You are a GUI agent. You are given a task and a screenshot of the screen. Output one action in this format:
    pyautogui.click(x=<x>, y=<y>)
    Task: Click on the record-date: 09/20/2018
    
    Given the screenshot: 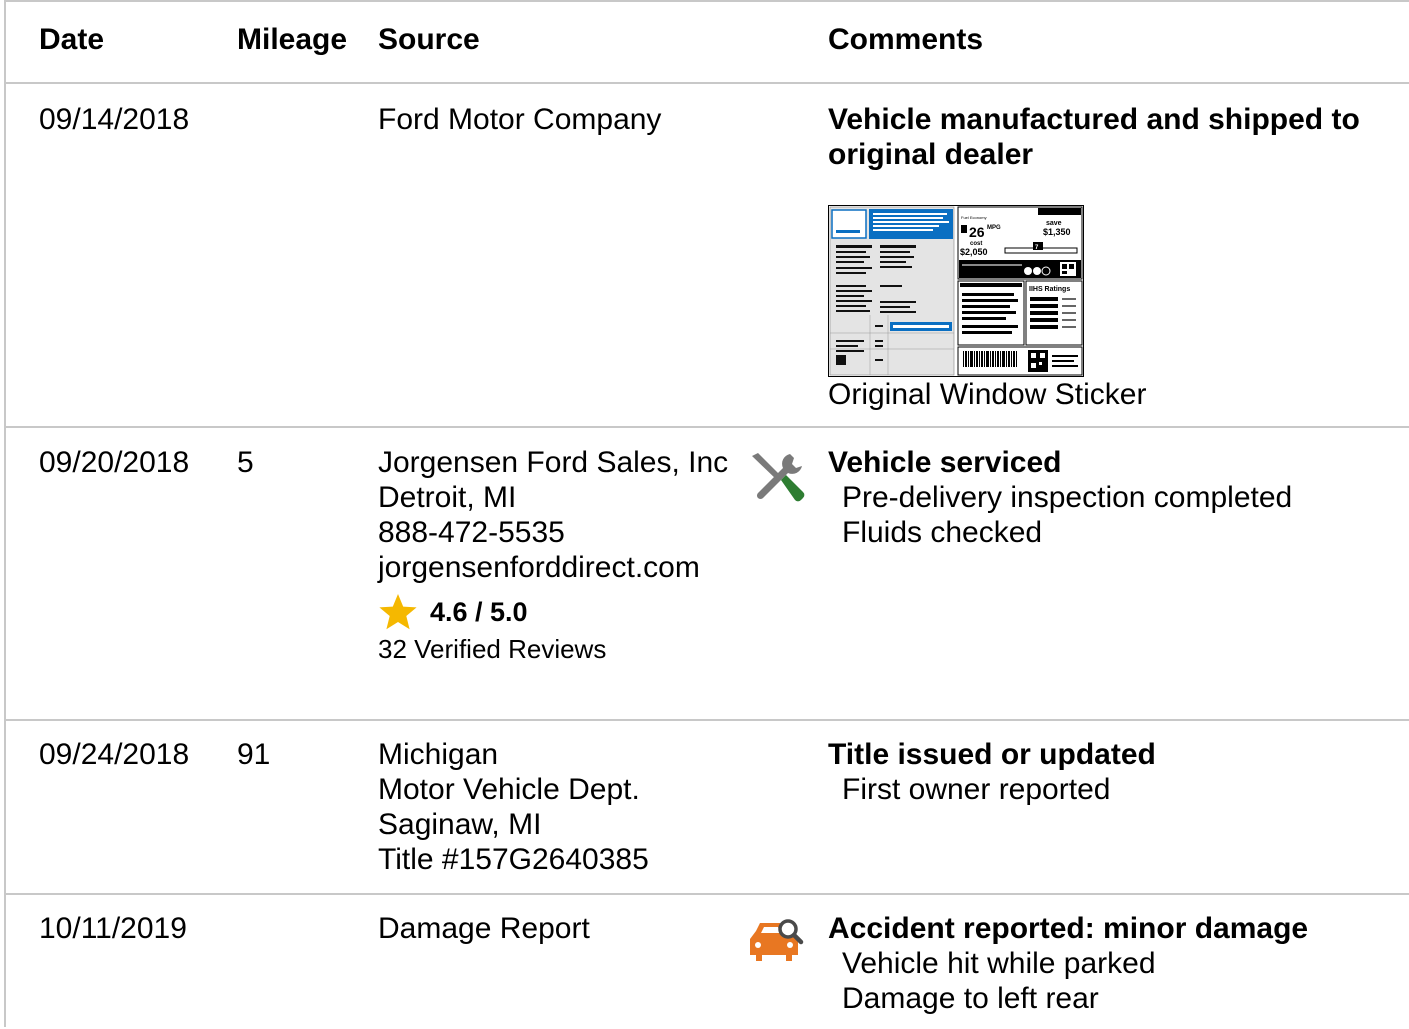 What is the action you would take?
    pyautogui.click(x=114, y=462)
    